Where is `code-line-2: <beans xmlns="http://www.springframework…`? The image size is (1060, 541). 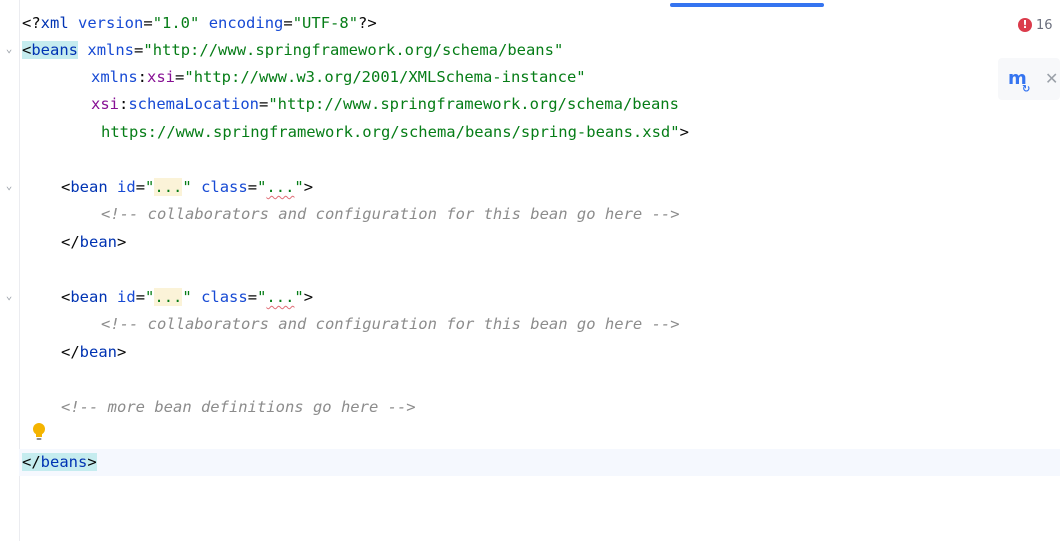 code-line-2: <beans xmlns="http://www.springframework… is located at coordinates (292, 50).